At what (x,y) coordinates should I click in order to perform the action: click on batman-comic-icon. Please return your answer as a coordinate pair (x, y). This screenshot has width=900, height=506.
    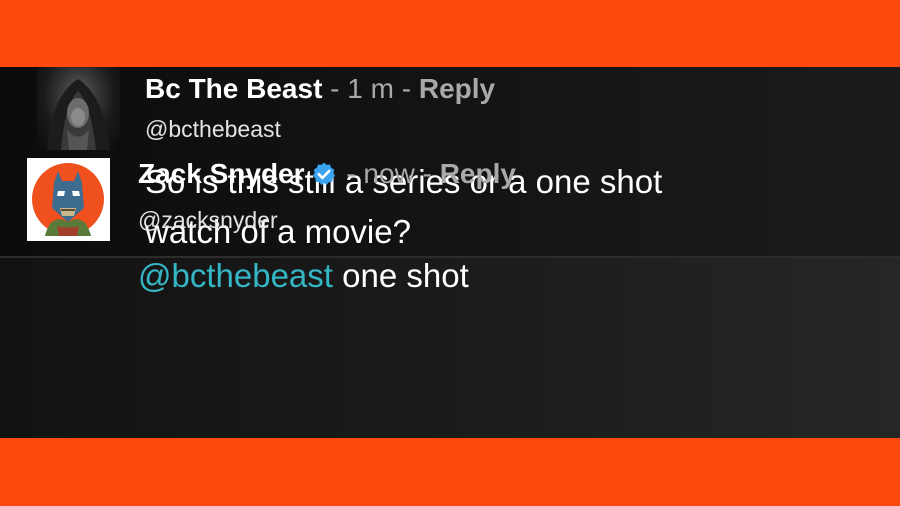
    Looking at the image, I should click on (68, 199).